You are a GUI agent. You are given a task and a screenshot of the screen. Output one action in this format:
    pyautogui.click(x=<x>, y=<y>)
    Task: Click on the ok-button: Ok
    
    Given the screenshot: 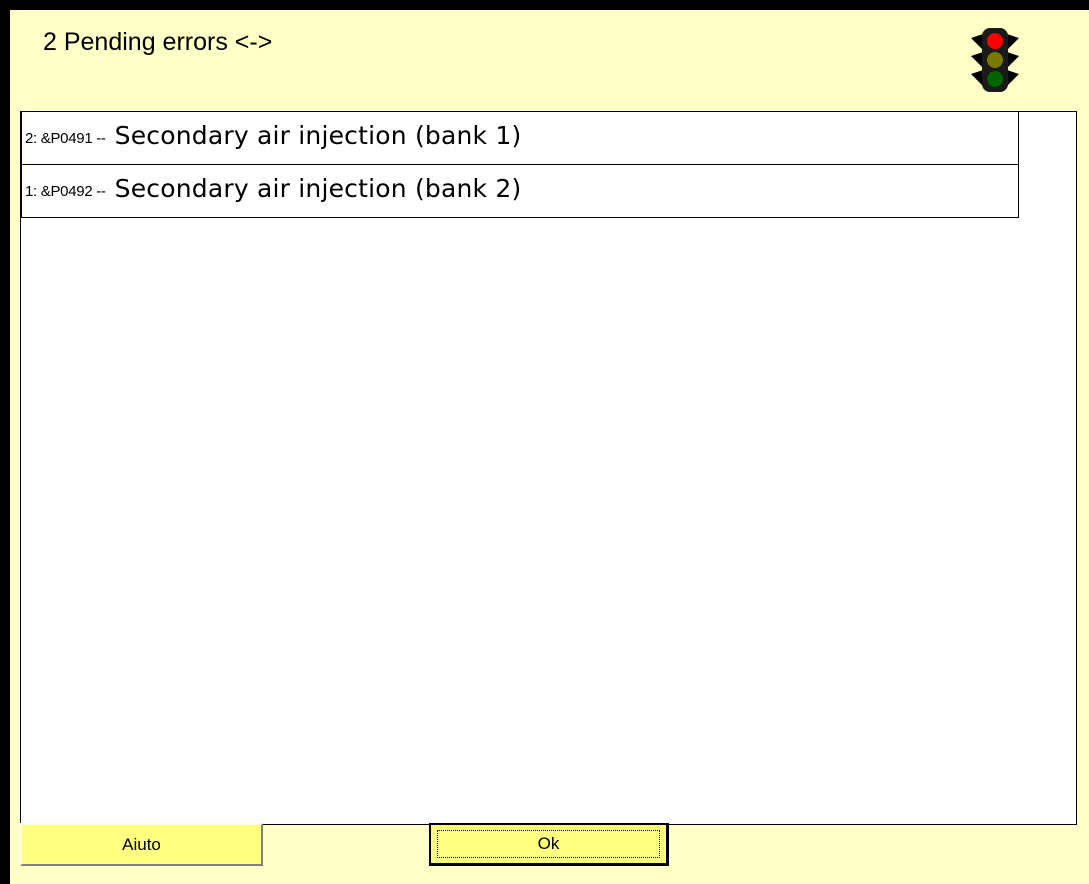 What is the action you would take?
    pyautogui.click(x=549, y=844)
    